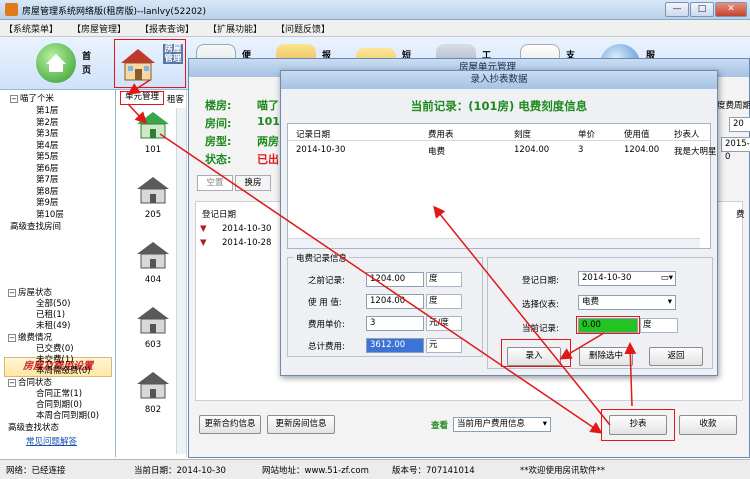 This screenshot has width=750, height=479. What do you see at coordinates (180, 471) in the screenshot?
I see `status-date: 当前日期：2014-10-30` at bounding box center [180, 471].